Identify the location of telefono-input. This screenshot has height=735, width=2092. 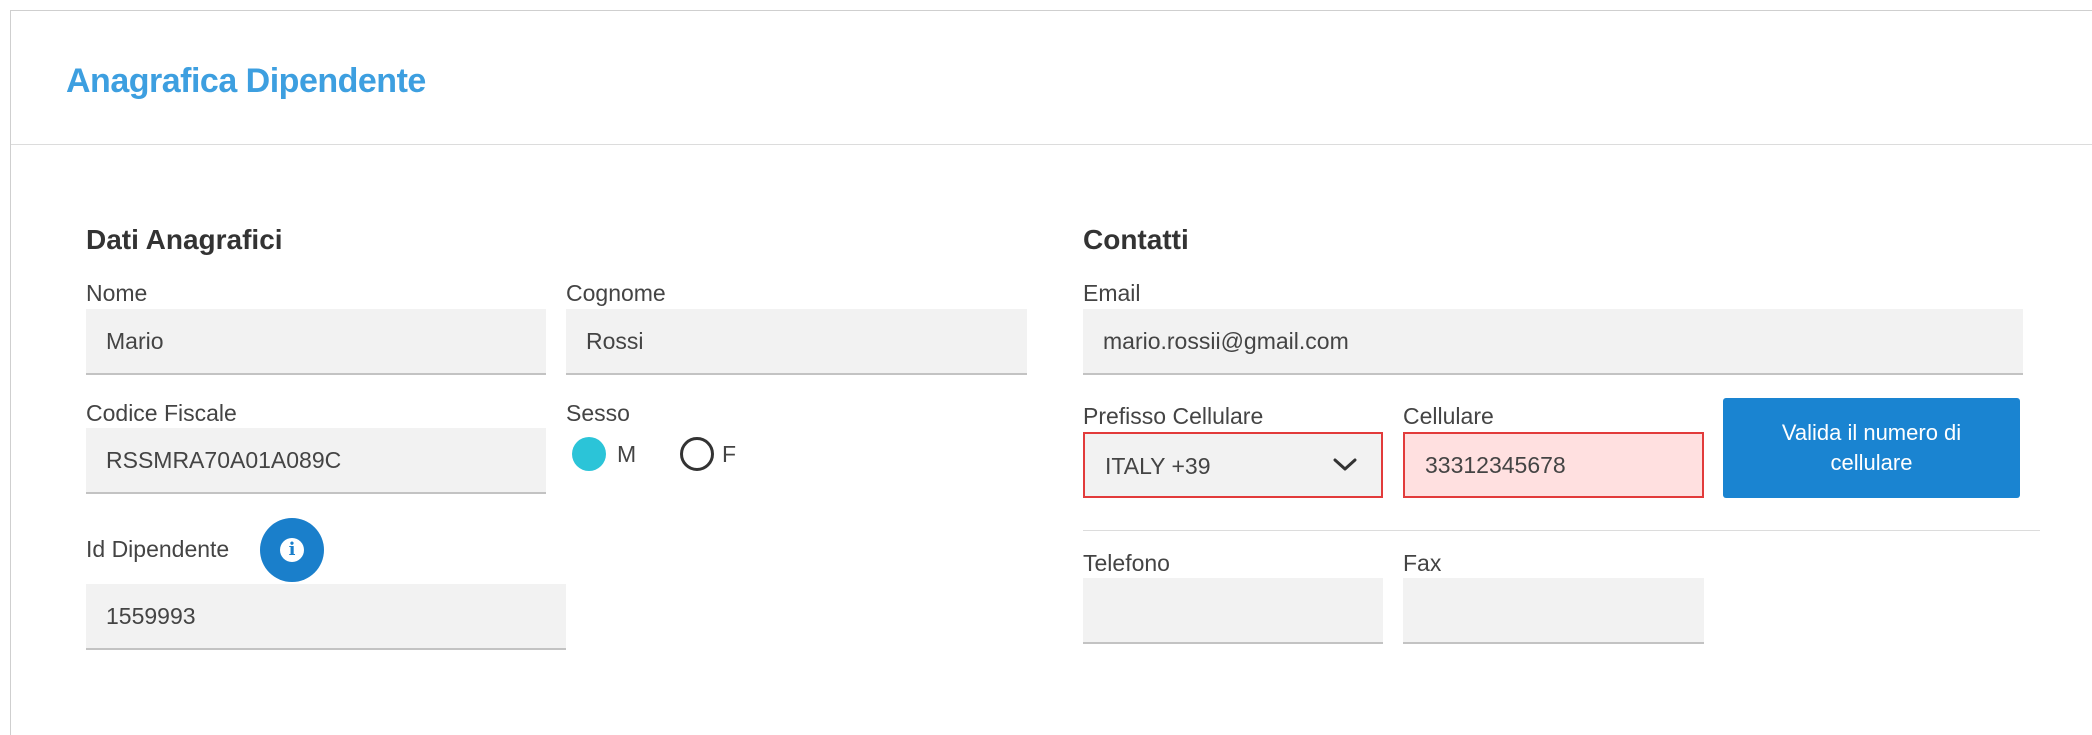
(1233, 610).